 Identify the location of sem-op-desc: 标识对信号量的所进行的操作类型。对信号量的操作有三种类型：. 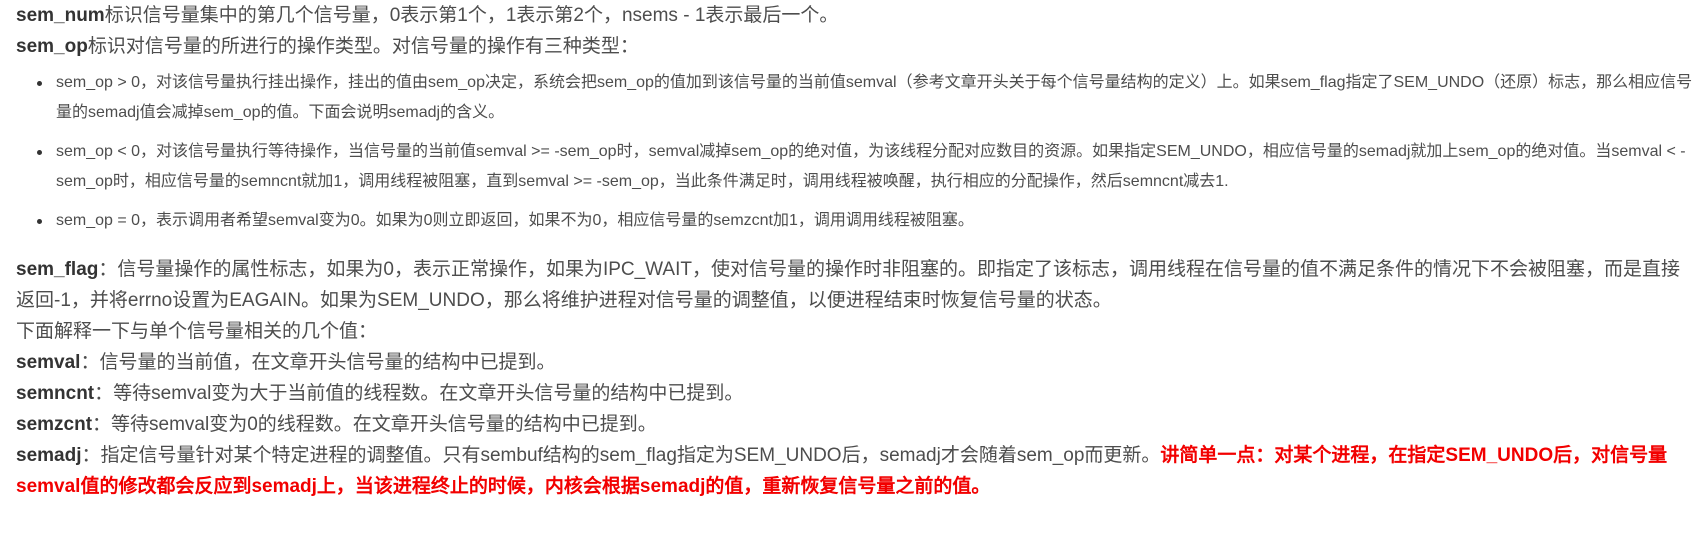
(363, 46).